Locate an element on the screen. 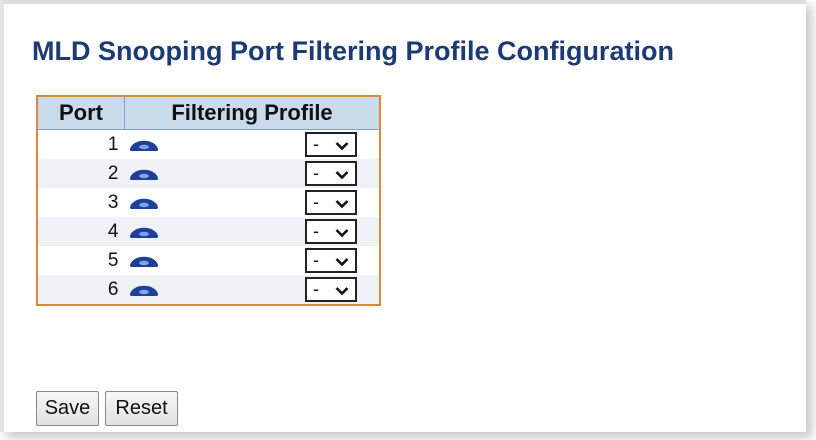 This screenshot has width=816, height=440. table-row: 6 - is located at coordinates (208, 290).